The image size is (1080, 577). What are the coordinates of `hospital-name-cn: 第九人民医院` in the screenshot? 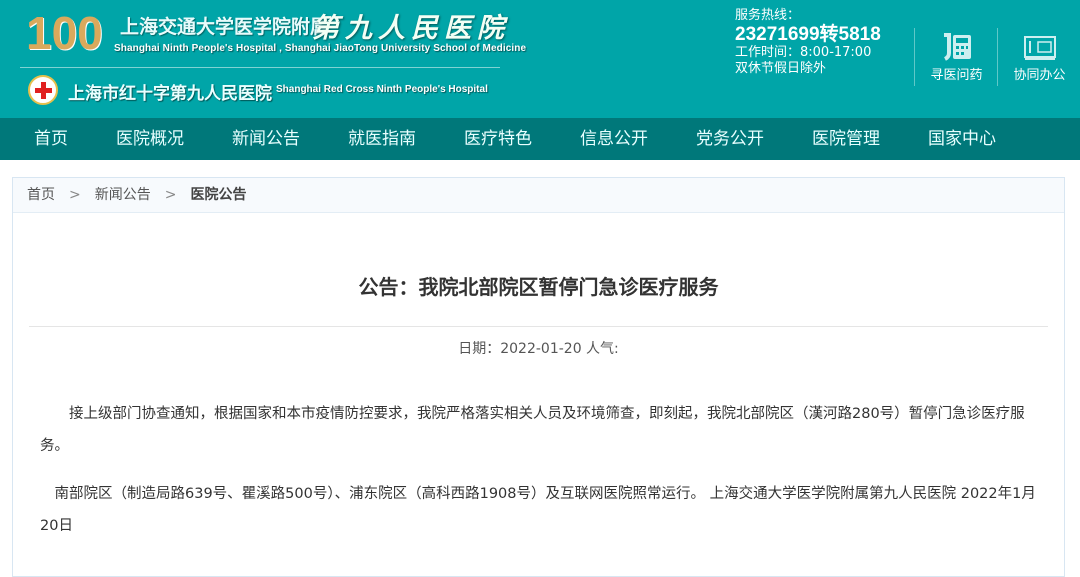 It's located at (411, 28).